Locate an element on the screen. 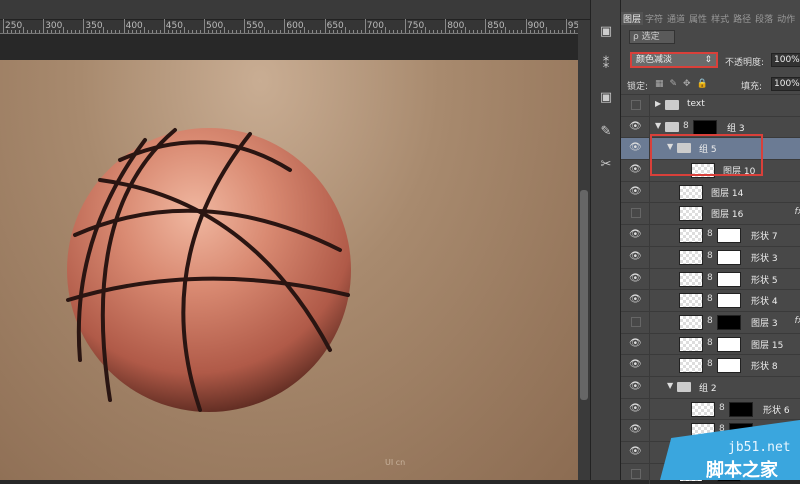  fill-input: 100% is located at coordinates (785, 84).